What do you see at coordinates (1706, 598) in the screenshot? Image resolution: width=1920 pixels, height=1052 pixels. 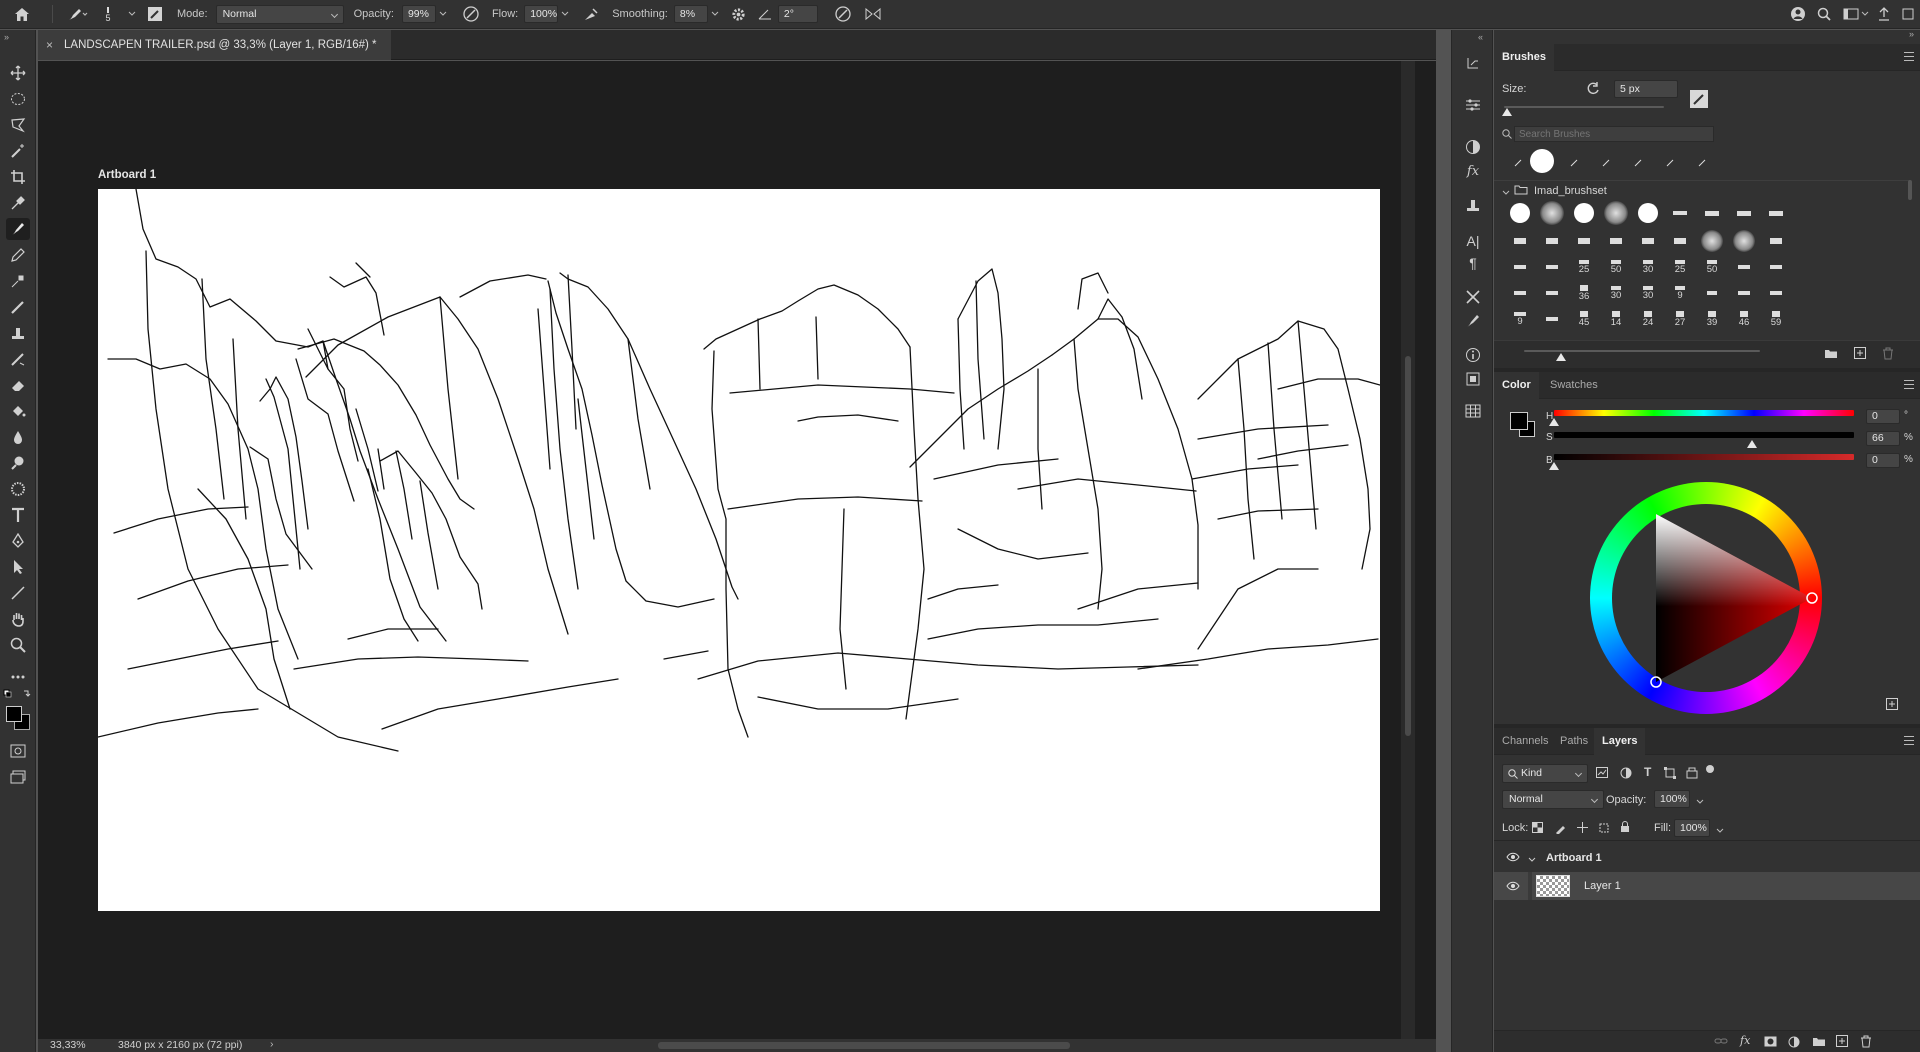 I see `sv-triangle` at bounding box center [1706, 598].